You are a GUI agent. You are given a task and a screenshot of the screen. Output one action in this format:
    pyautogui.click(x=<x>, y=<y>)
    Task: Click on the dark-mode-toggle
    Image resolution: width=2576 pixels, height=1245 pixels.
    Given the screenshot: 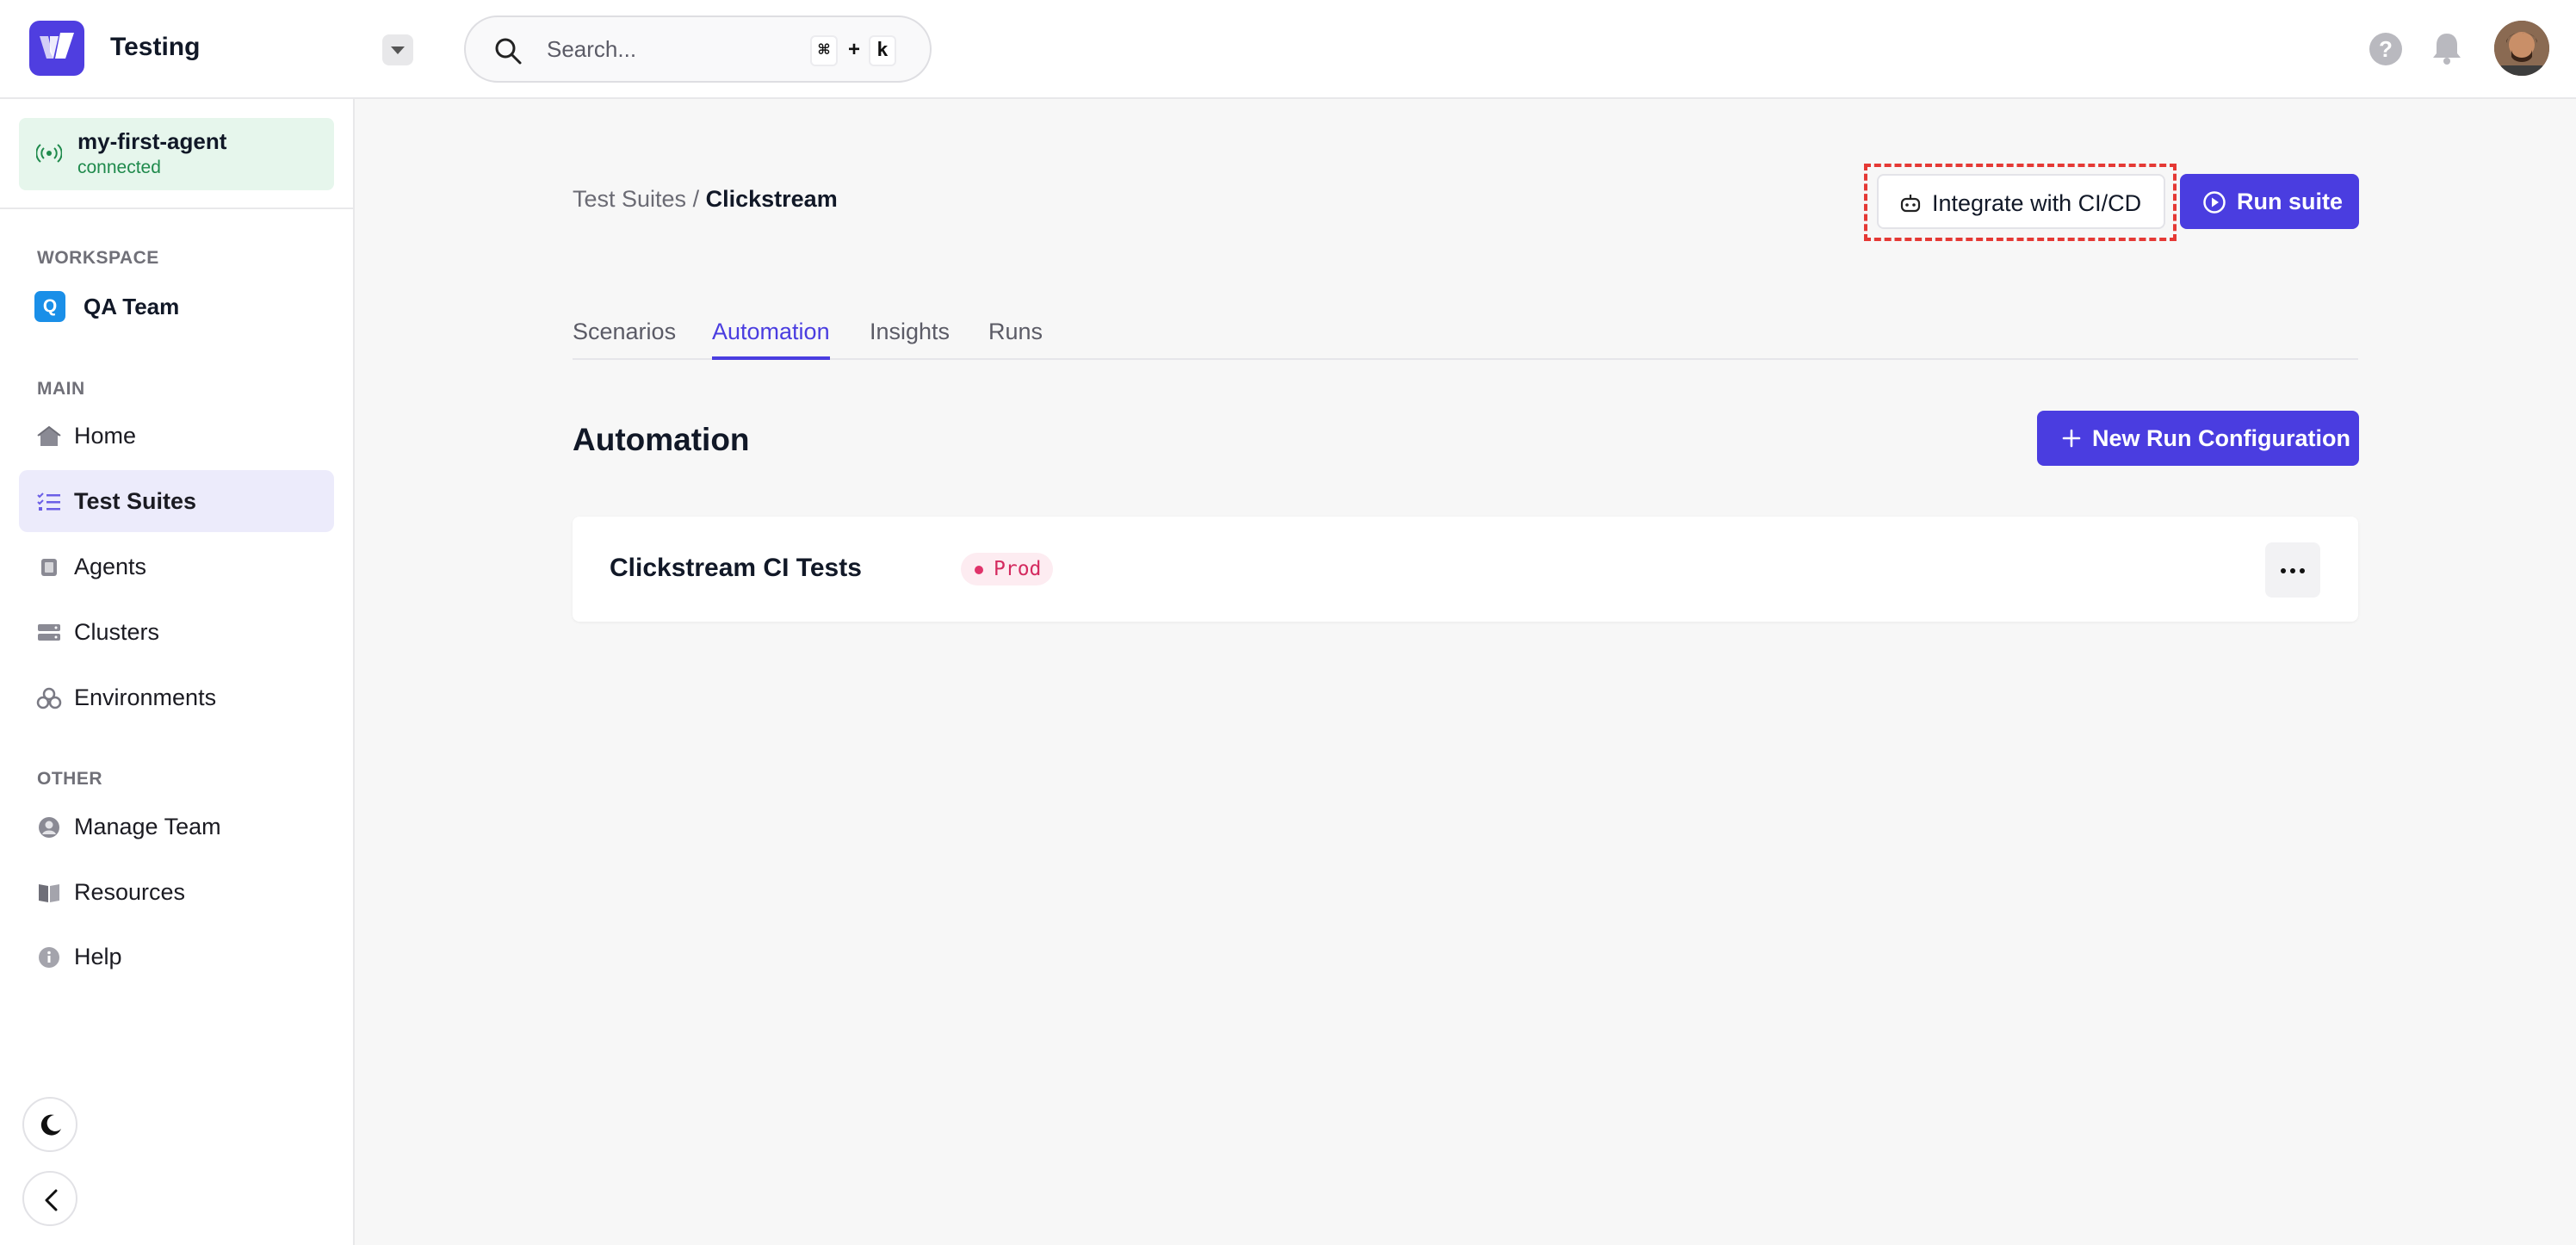 What is the action you would take?
    pyautogui.click(x=50, y=1125)
    